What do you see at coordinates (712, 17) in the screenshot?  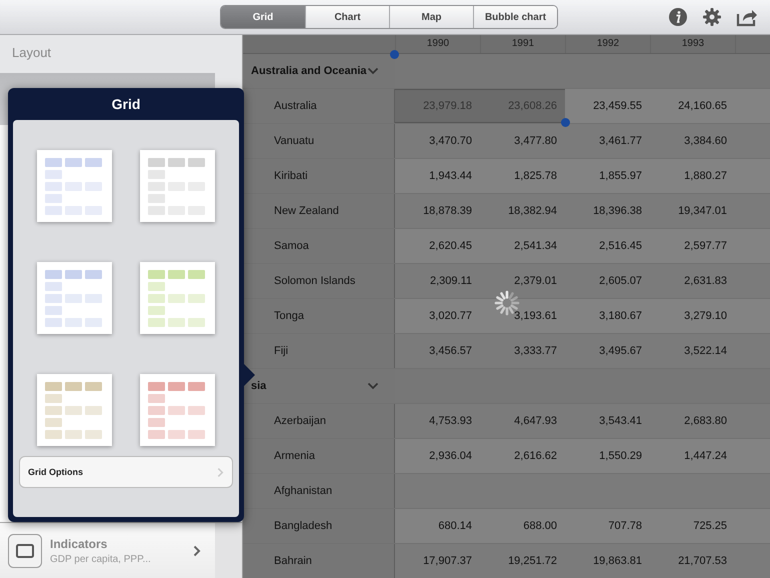 I see `settings-icon` at bounding box center [712, 17].